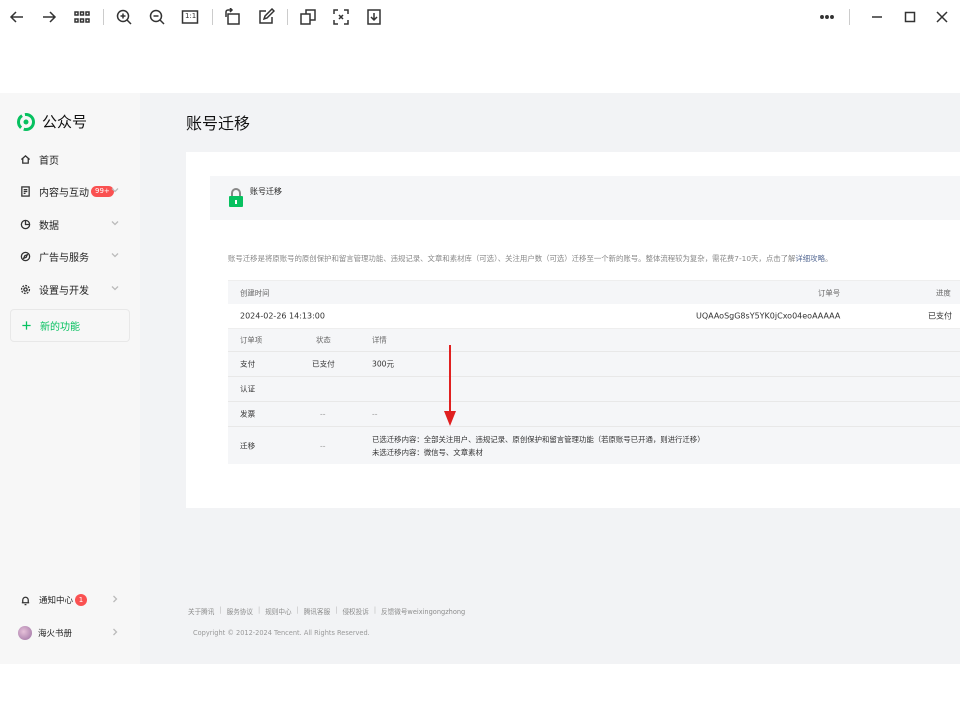  What do you see at coordinates (70, 159) in the screenshot?
I see `sidebar-item-home: 首页` at bounding box center [70, 159].